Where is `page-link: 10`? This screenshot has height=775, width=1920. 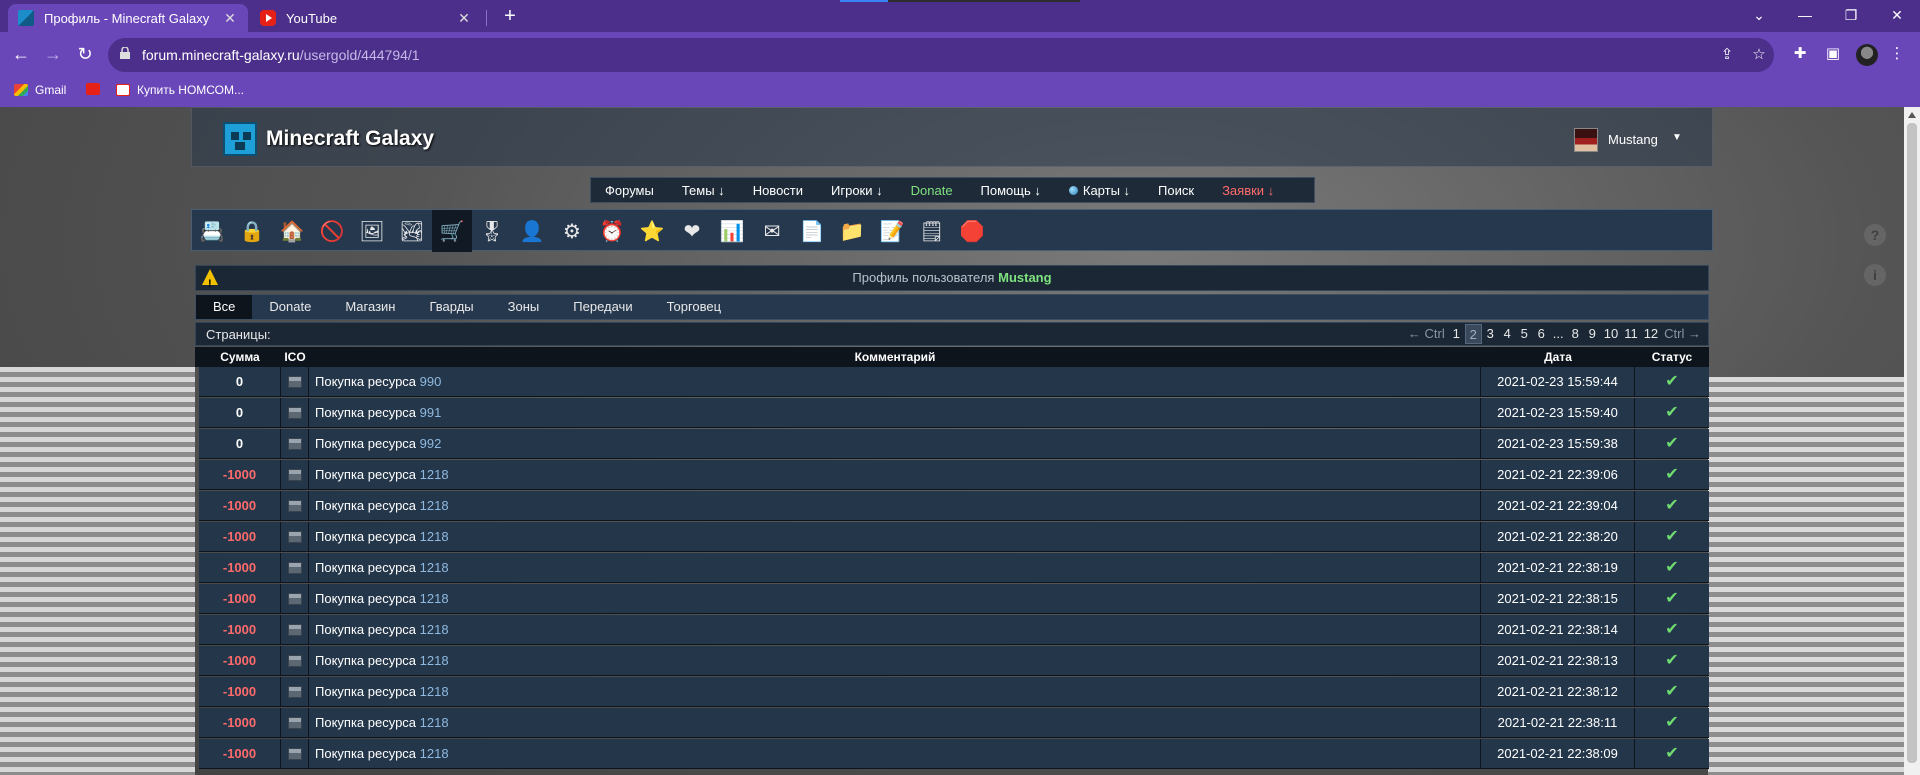
page-link: 10 is located at coordinates (1611, 334).